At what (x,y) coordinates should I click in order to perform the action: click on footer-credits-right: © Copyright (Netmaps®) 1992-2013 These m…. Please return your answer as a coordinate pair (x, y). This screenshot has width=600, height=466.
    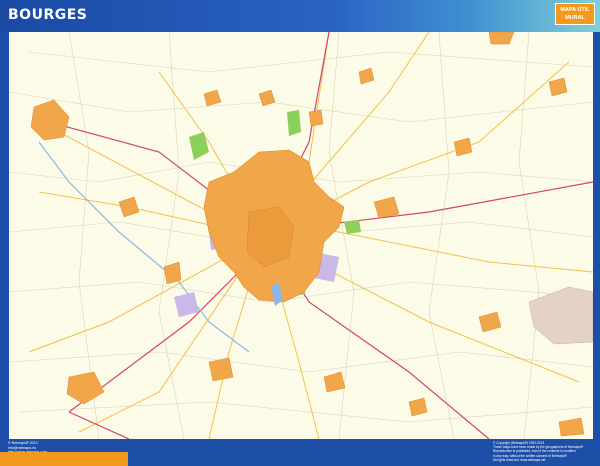
    Looking at the image, I should click on (543, 451).